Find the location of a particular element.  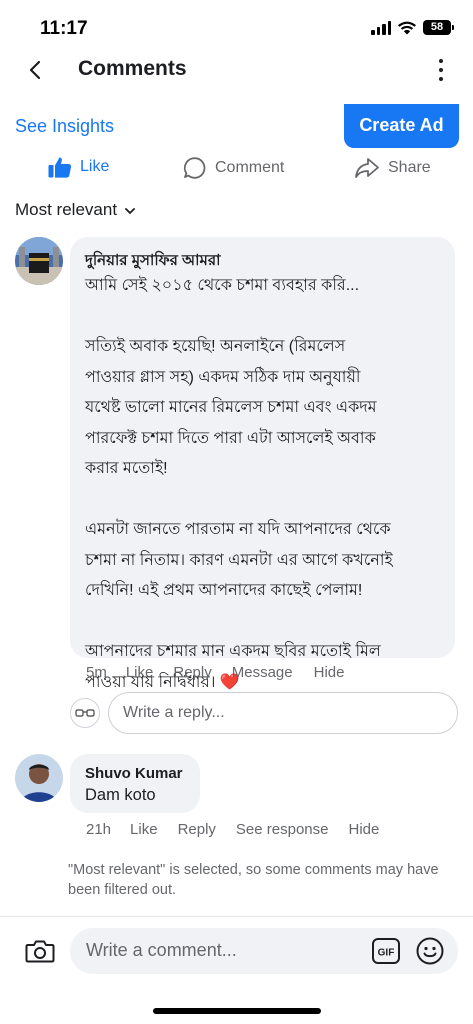

status-icons: 58 is located at coordinates (412, 27).